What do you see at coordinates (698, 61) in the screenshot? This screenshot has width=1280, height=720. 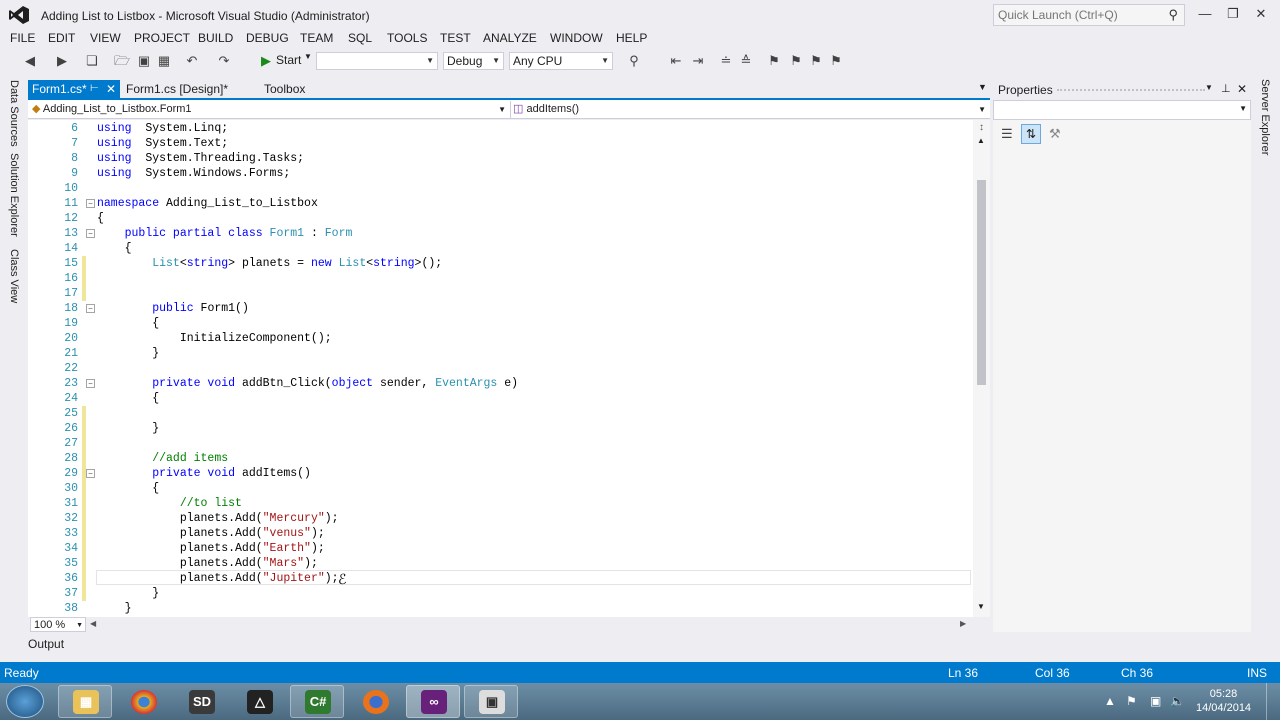 I see `indent-icon: ⇥` at bounding box center [698, 61].